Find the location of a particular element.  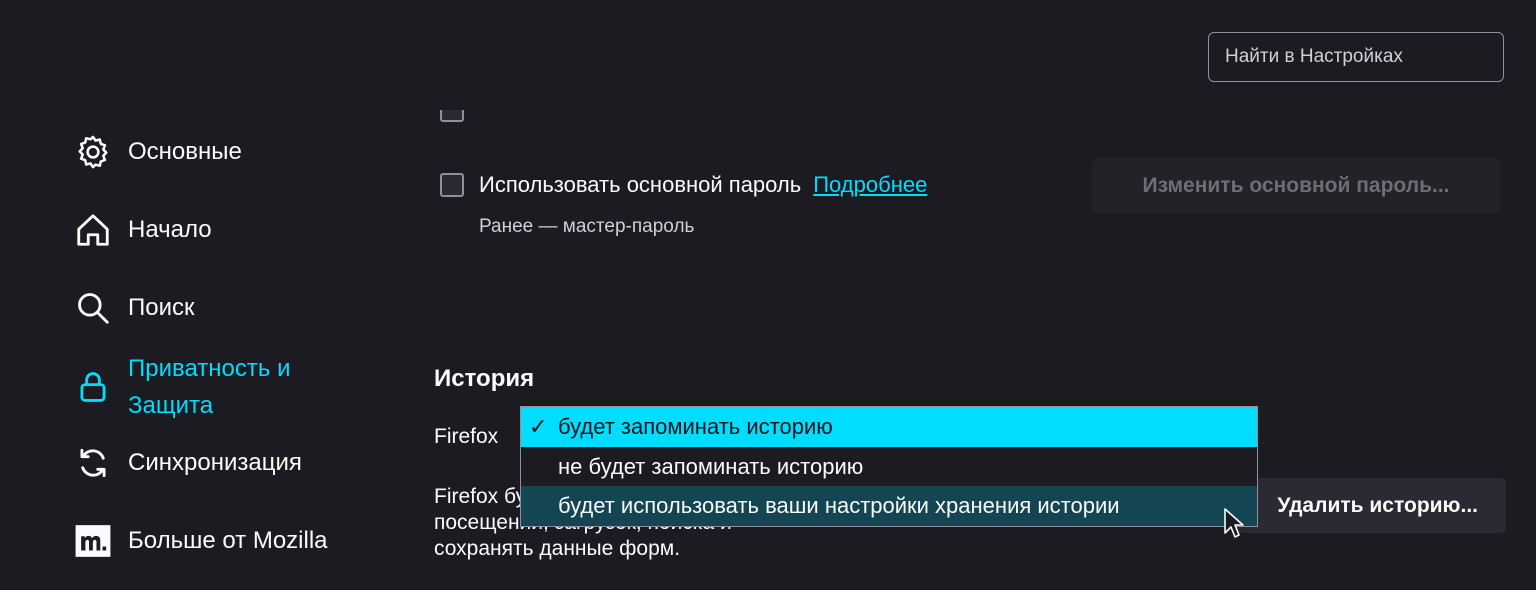

sidebar-item-privacy: Приватность и Защита is located at coordinates (206, 387).